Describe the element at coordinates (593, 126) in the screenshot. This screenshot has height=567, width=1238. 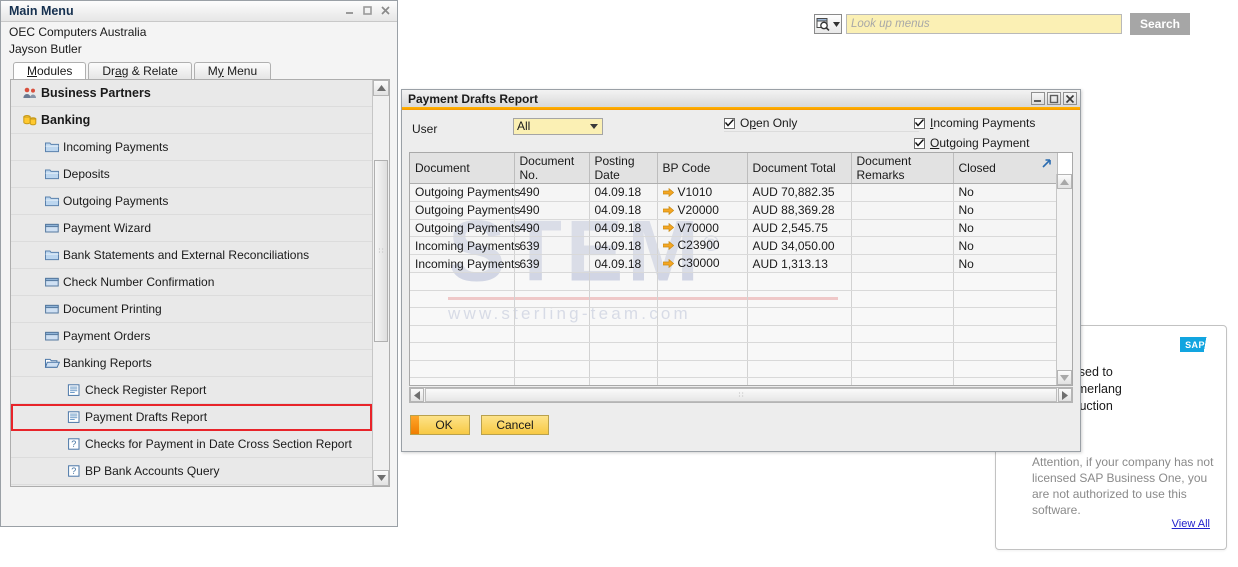
I see `chevron-down-icon` at that location.